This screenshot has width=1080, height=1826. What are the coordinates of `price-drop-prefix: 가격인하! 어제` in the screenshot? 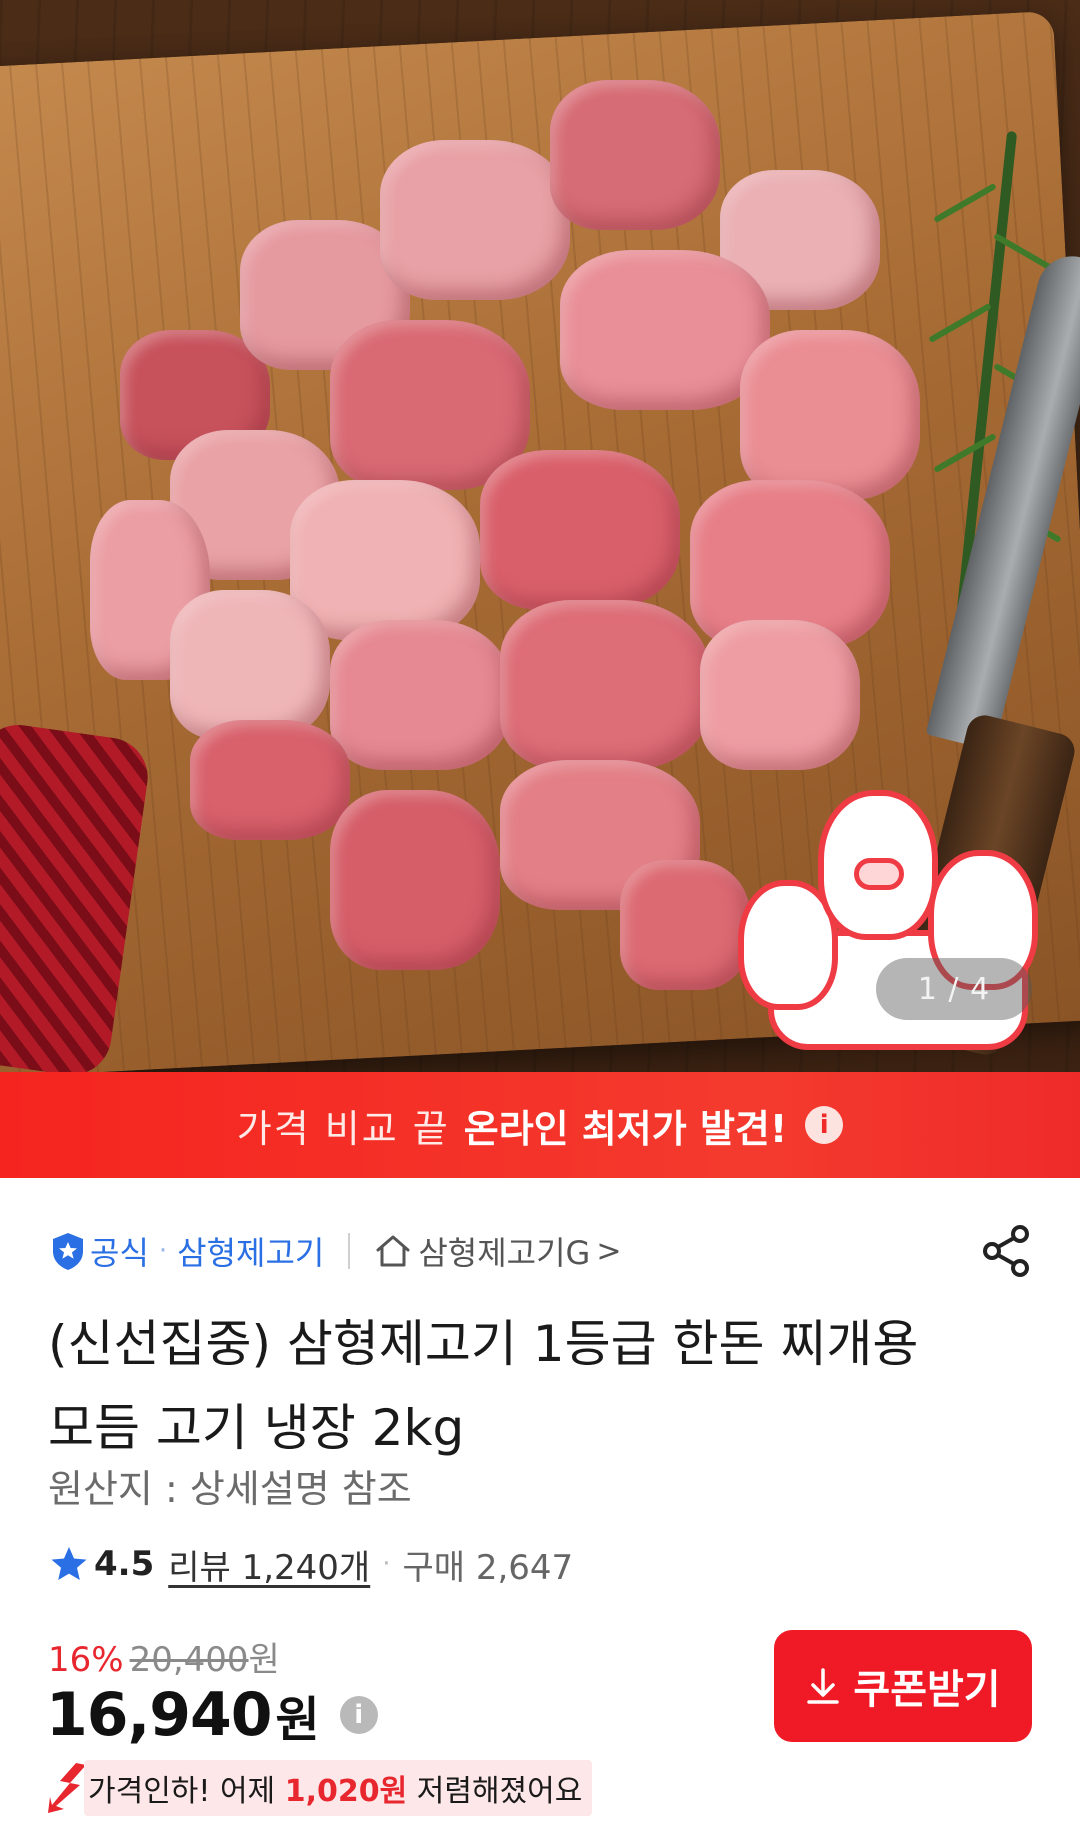 It's located at (186, 1791).